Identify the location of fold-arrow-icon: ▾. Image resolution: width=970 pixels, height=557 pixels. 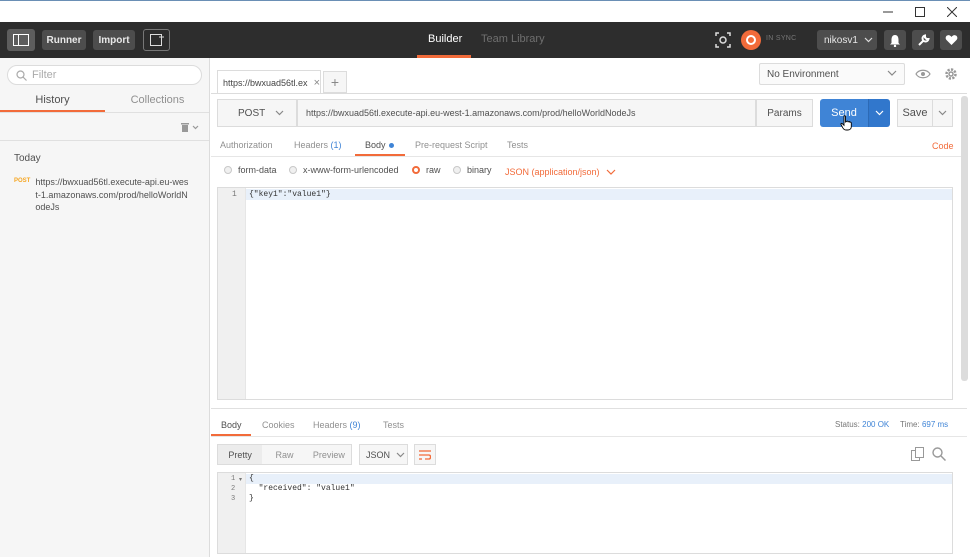
(240, 479).